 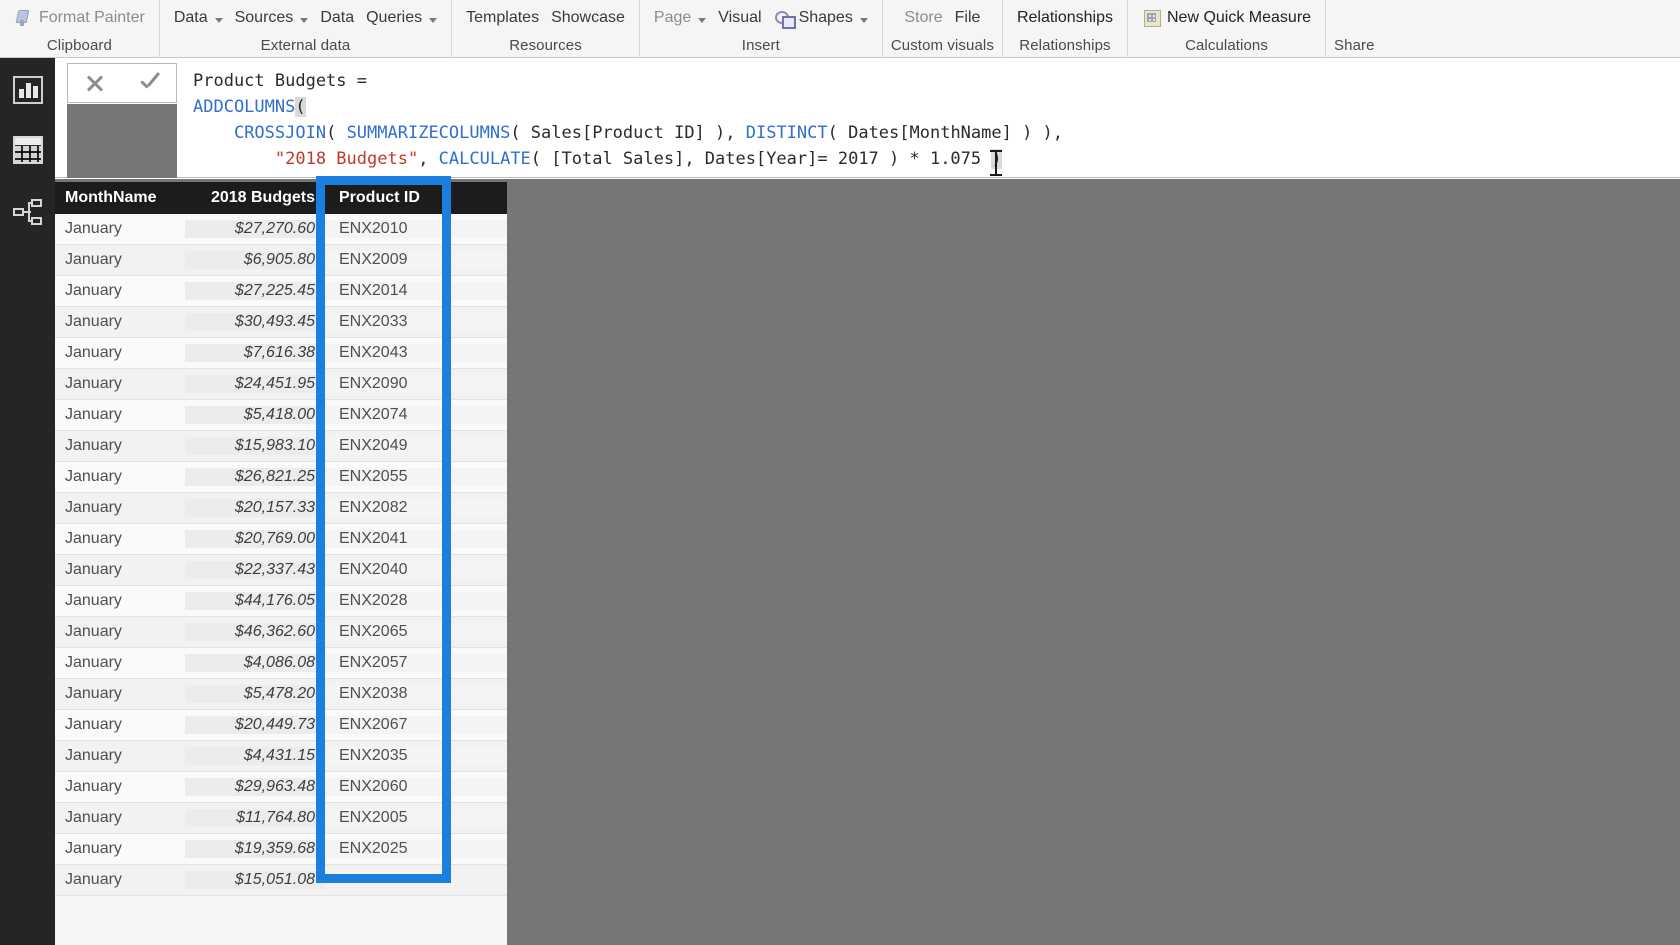 What do you see at coordinates (416, 508) in the screenshot?
I see `cell-product-id: ENX2082` at bounding box center [416, 508].